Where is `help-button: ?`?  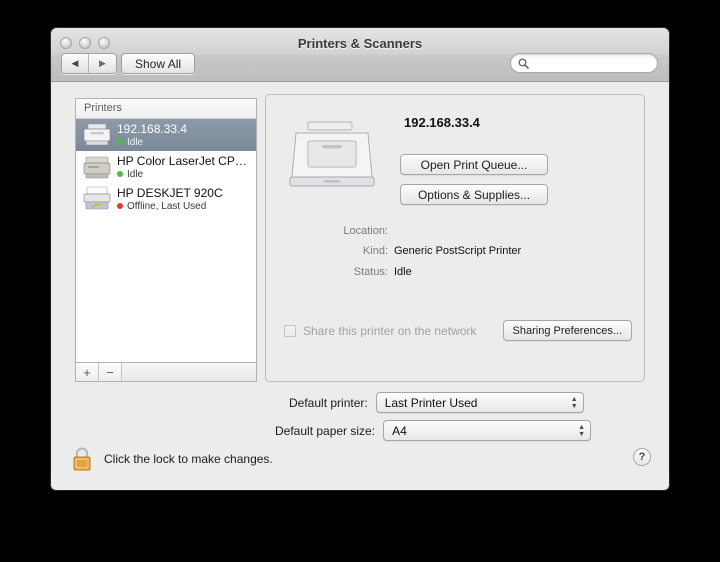 help-button: ? is located at coordinates (642, 457).